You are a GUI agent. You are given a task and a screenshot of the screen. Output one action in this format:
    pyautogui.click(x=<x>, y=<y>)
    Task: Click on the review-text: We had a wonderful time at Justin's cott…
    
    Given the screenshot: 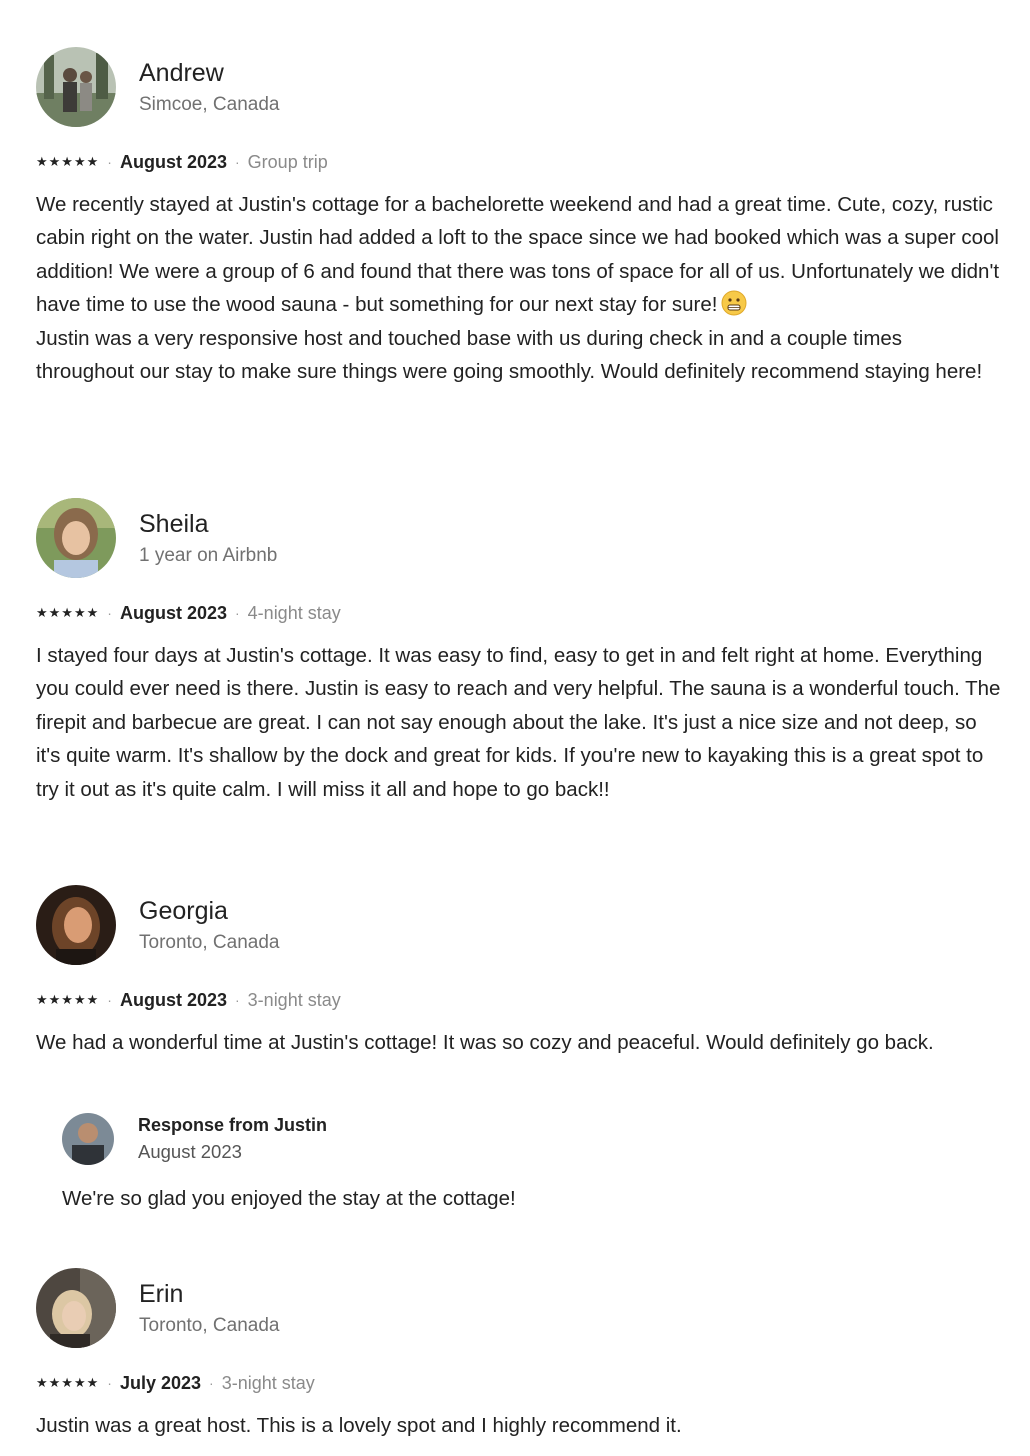 What is the action you would take?
    pyautogui.click(x=485, y=1042)
    